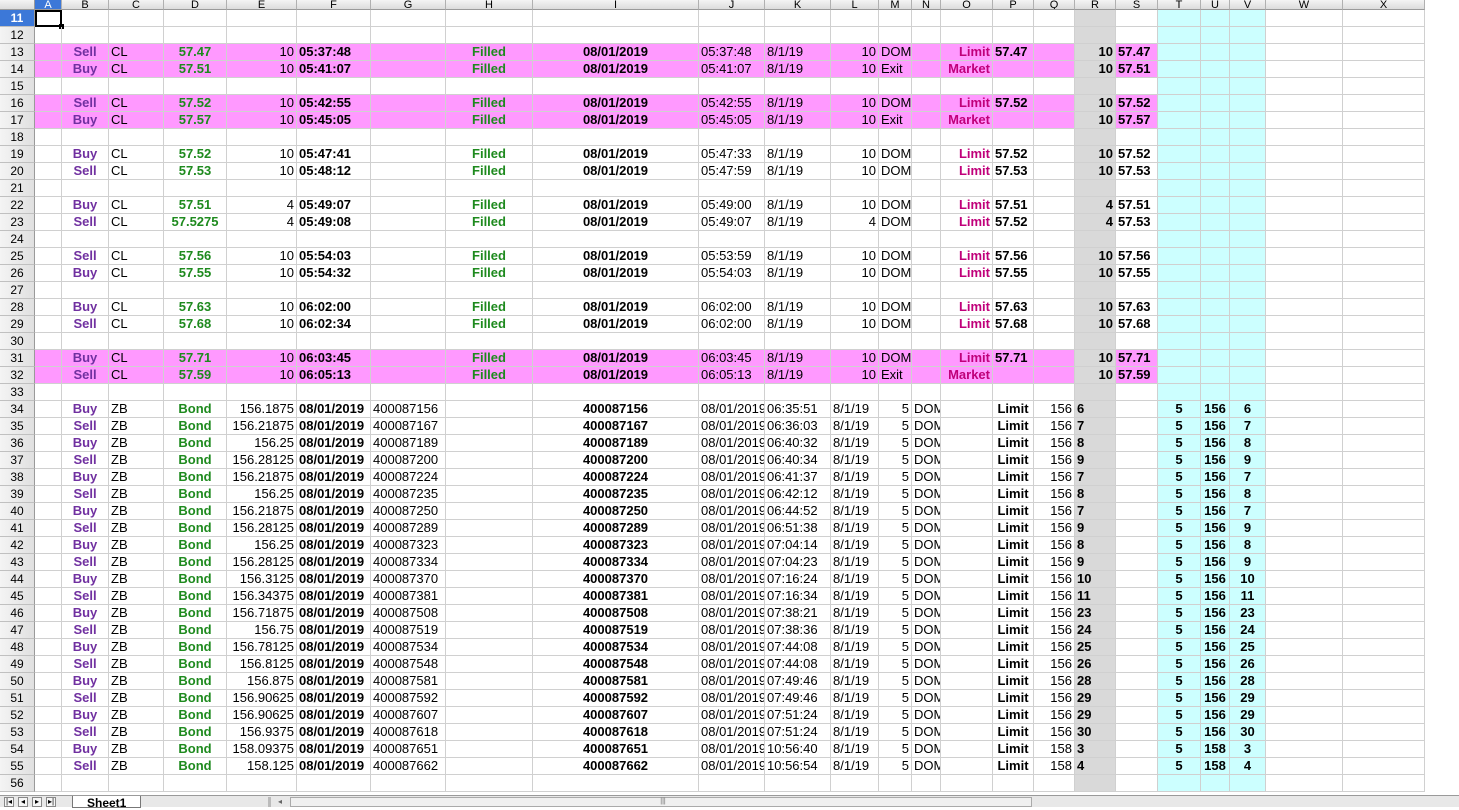 This screenshot has width=1459, height=810. What do you see at coordinates (732, 579) in the screenshot?
I see `cell-j-d3: 08/01/2019` at bounding box center [732, 579].